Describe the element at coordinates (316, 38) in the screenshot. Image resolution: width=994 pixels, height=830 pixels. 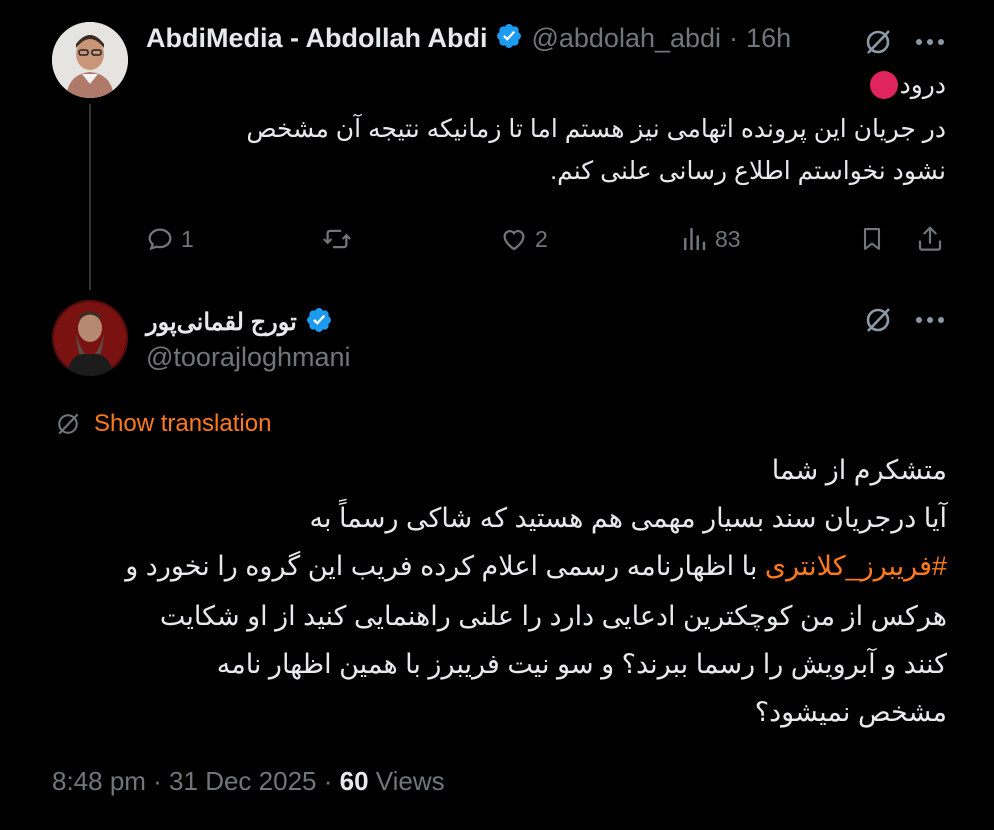
I see `author-name: AbdiMedia - Abdollah Abdi` at that location.